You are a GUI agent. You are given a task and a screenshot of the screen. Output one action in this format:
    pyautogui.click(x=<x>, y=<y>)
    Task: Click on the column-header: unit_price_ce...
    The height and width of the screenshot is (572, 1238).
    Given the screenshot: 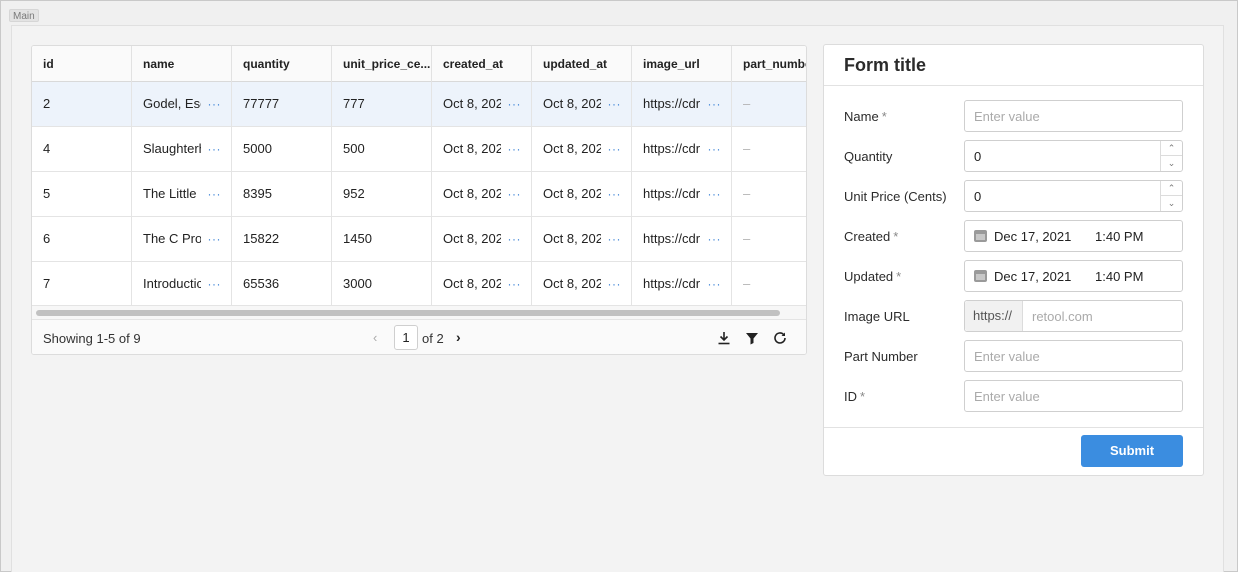 What is the action you would take?
    pyautogui.click(x=382, y=64)
    